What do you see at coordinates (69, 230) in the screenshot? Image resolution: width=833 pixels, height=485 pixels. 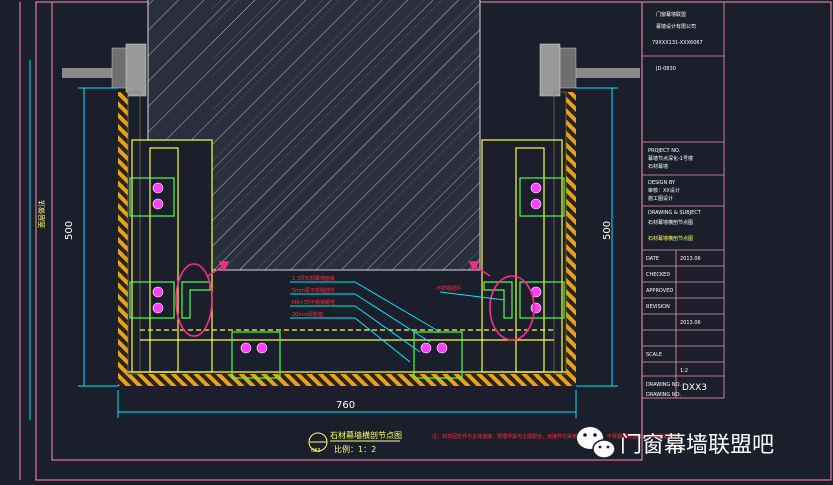 I see `dimension-left-height-label: 500` at bounding box center [69, 230].